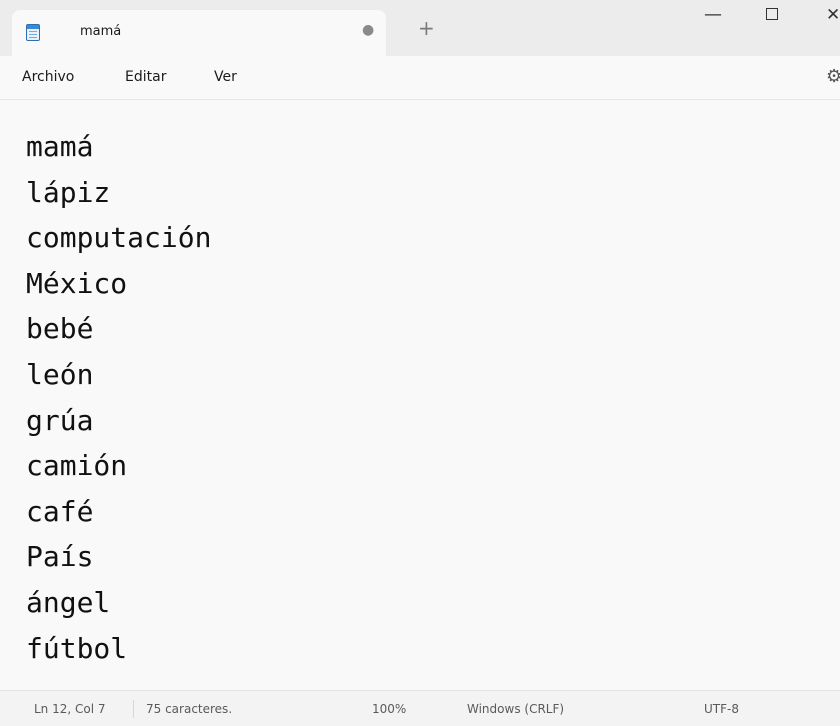 This screenshot has width=840, height=726. What do you see at coordinates (420, 78) in the screenshot?
I see `menu-bar: Archivo Editar Ver ⚙` at bounding box center [420, 78].